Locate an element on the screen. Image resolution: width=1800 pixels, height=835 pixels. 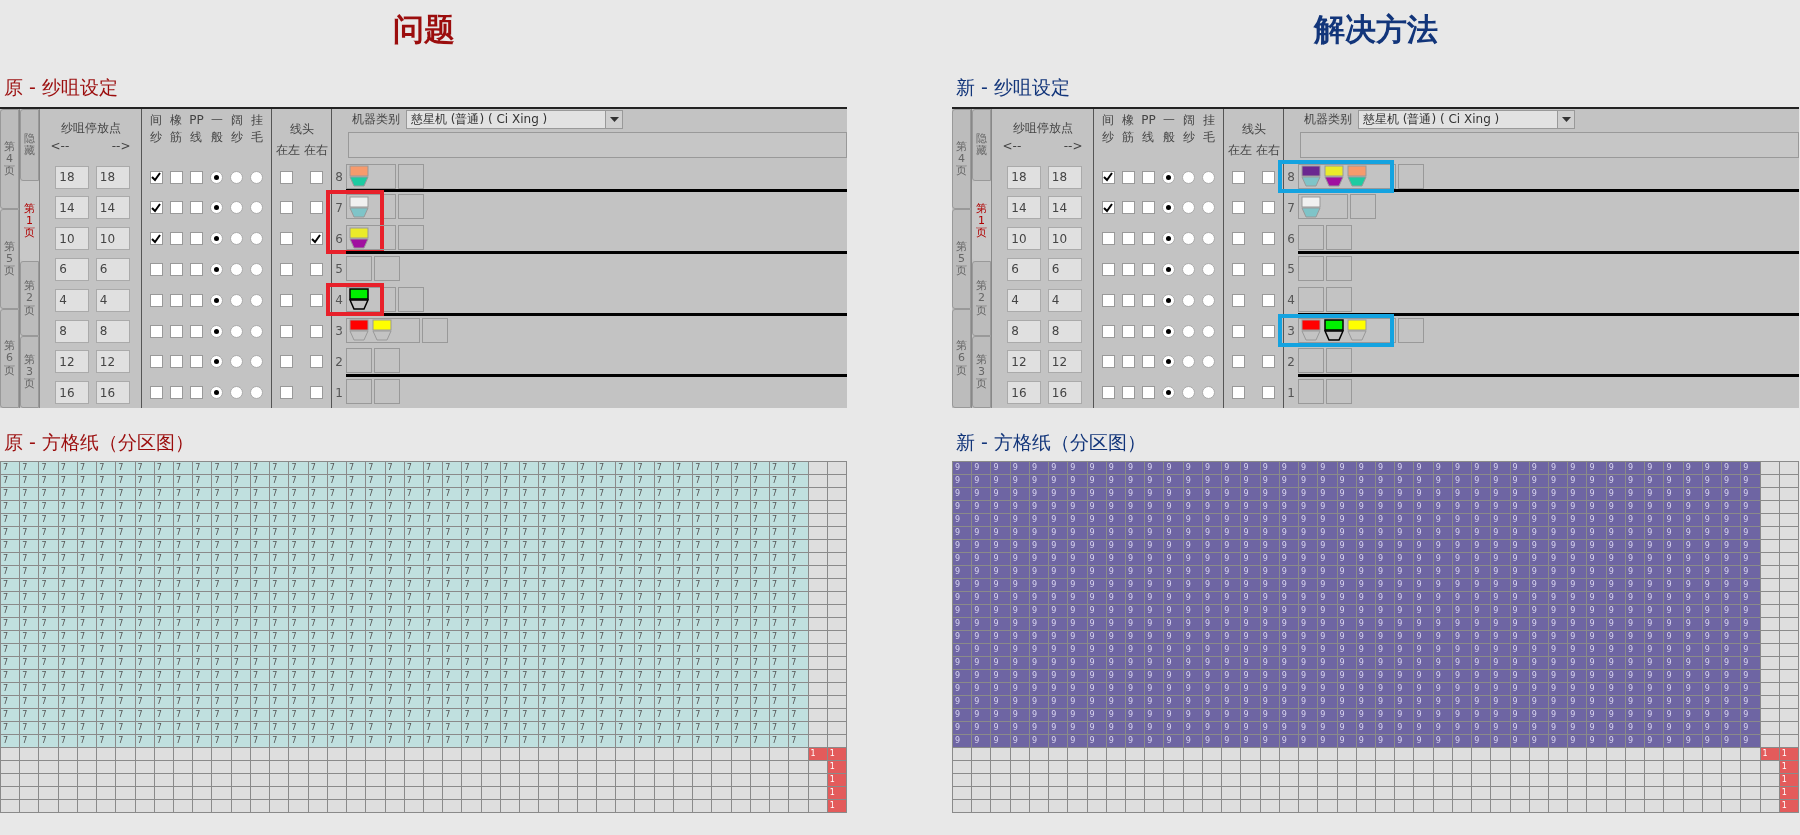
machine-type-dropdown: 慈星机 (普通) ( Ci Xing ) is located at coordinates (1466, 119).